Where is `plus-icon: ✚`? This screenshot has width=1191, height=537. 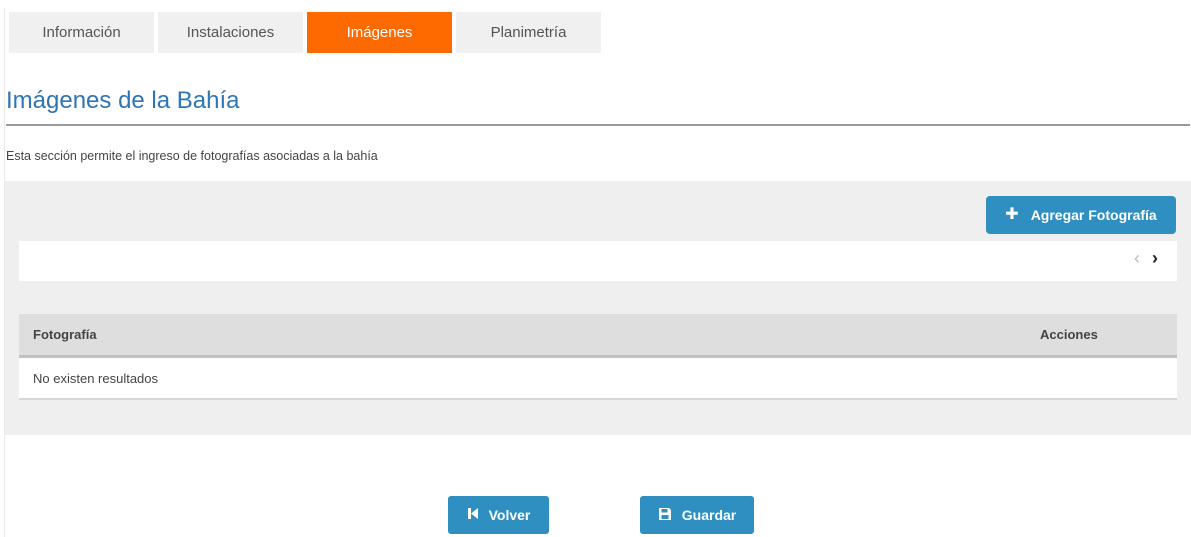
plus-icon: ✚ is located at coordinates (1012, 214).